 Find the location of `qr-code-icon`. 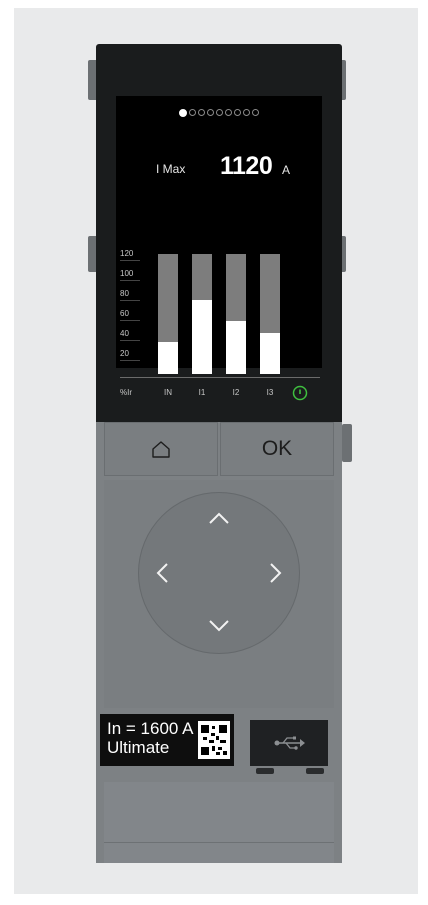

qr-code-icon is located at coordinates (214, 740).